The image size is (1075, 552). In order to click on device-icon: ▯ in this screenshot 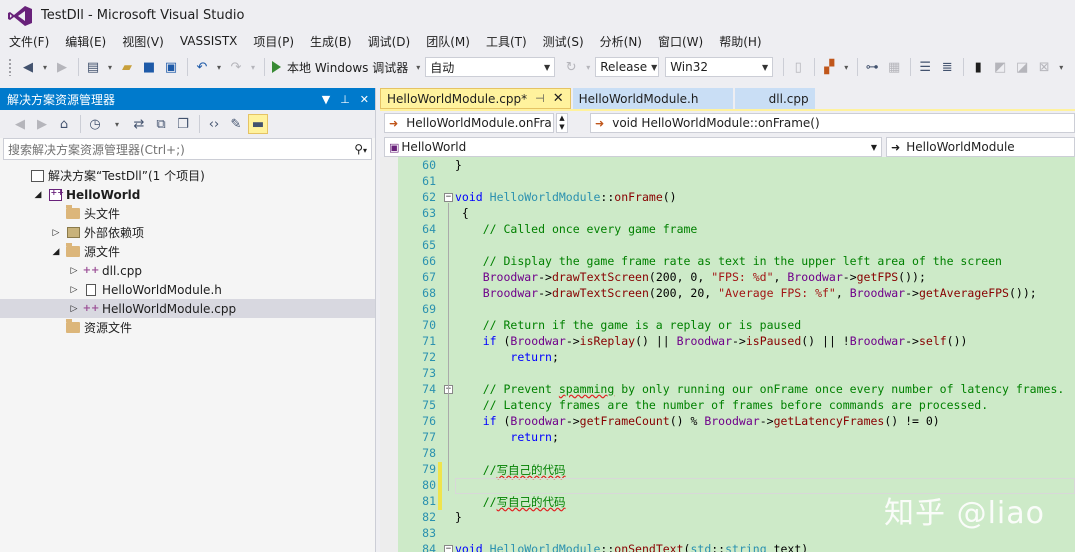, I will do `click(798, 67)`.